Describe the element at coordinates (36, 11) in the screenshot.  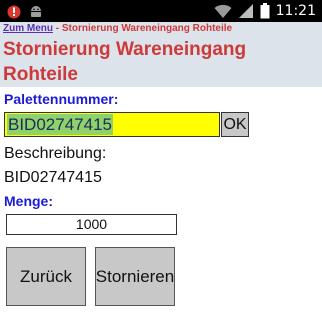
I see `android-icon` at that location.